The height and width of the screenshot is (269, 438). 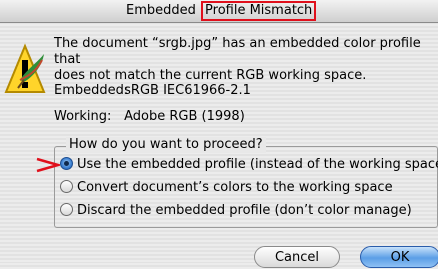 What do you see at coordinates (399, 257) in the screenshot?
I see `ok-button: OK` at bounding box center [399, 257].